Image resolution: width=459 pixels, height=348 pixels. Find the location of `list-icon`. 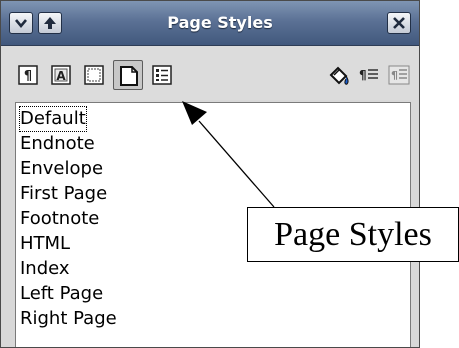

list-icon is located at coordinates (162, 75).